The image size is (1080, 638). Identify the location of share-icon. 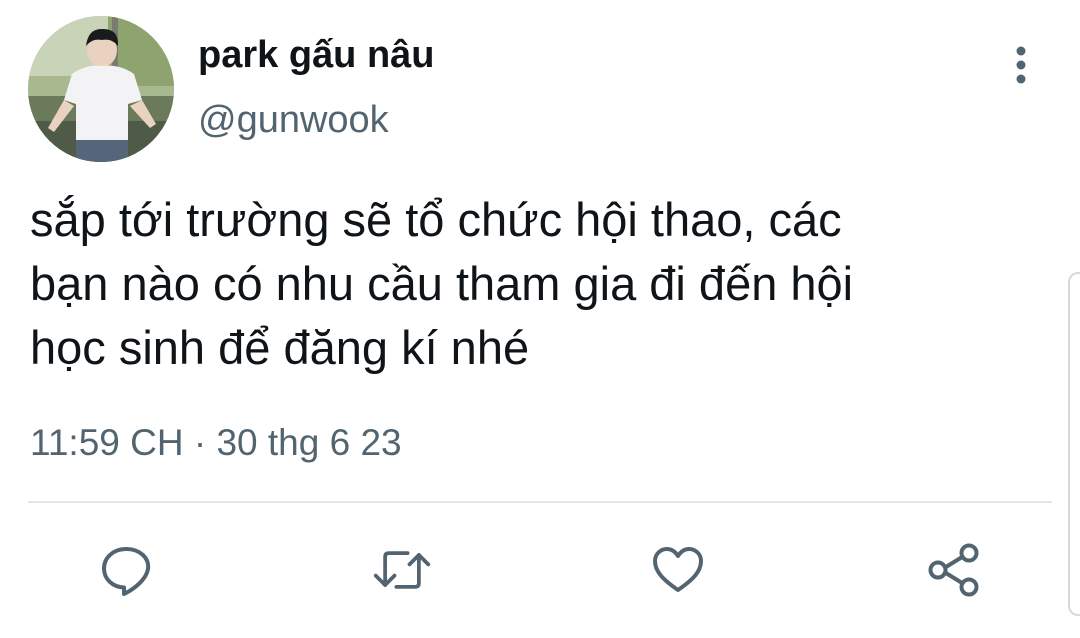
(953, 570).